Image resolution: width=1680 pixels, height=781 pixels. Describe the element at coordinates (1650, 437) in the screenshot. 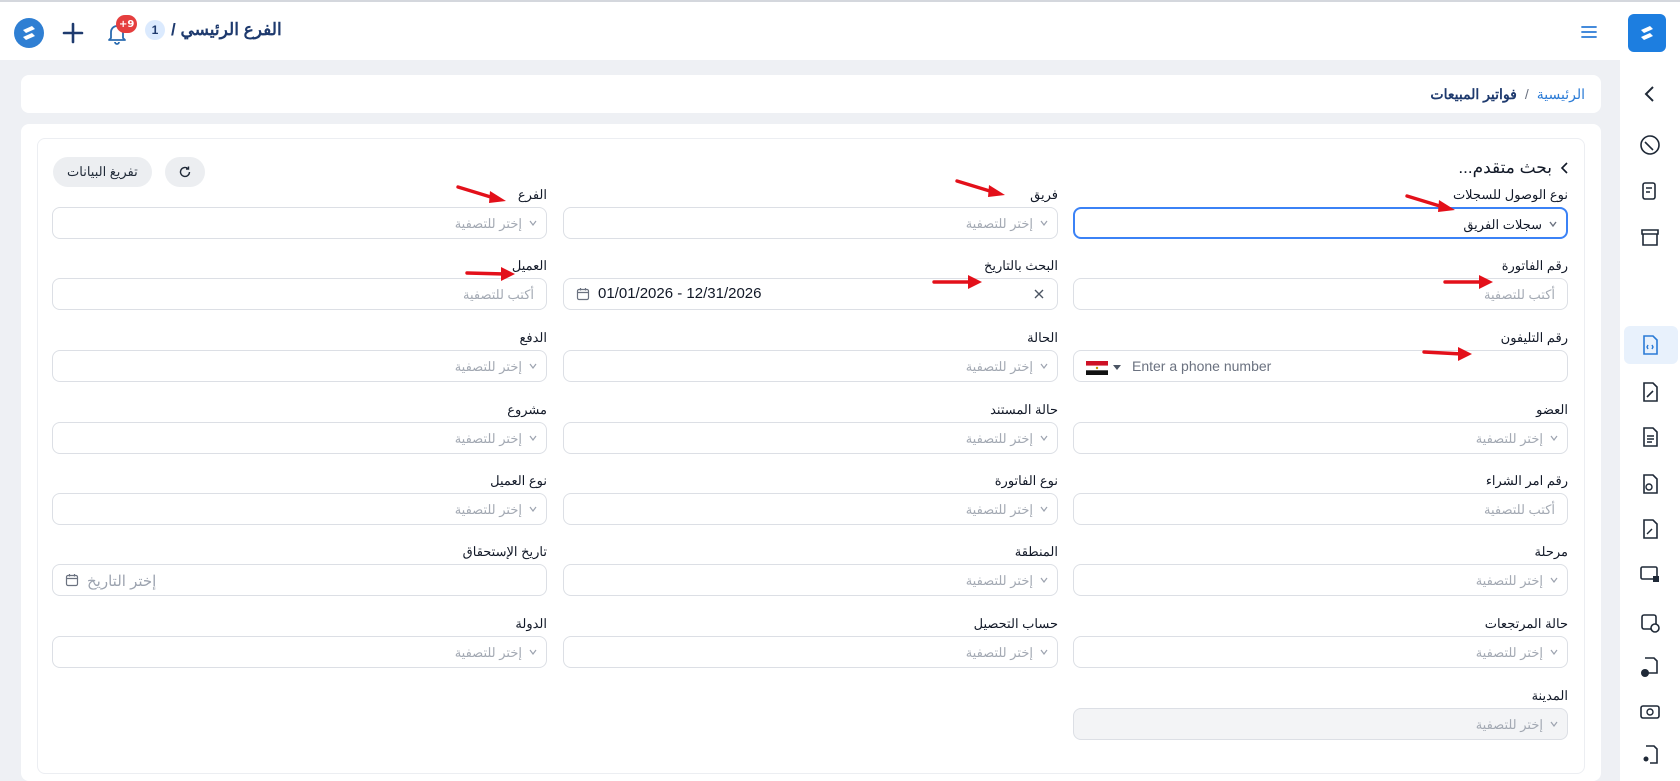

I see `document-lines-icon` at that location.